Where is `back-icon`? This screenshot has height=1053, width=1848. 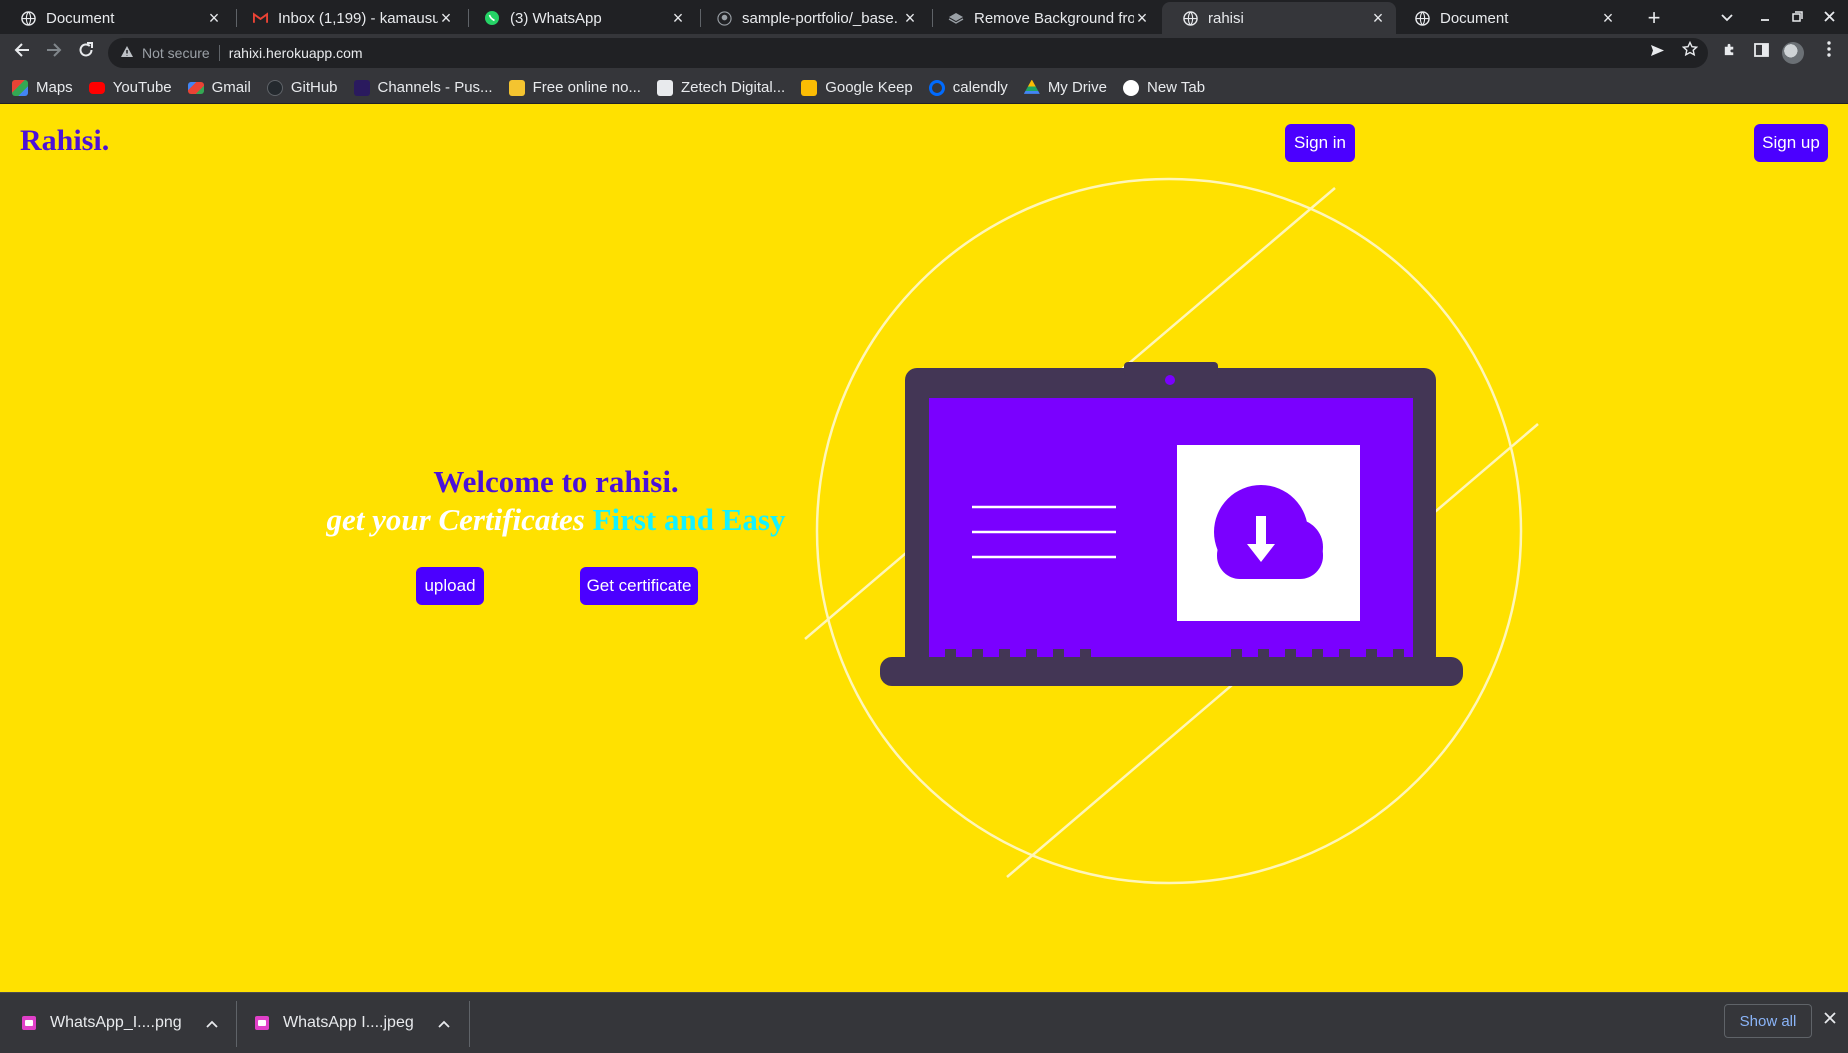 back-icon is located at coordinates (22, 53).